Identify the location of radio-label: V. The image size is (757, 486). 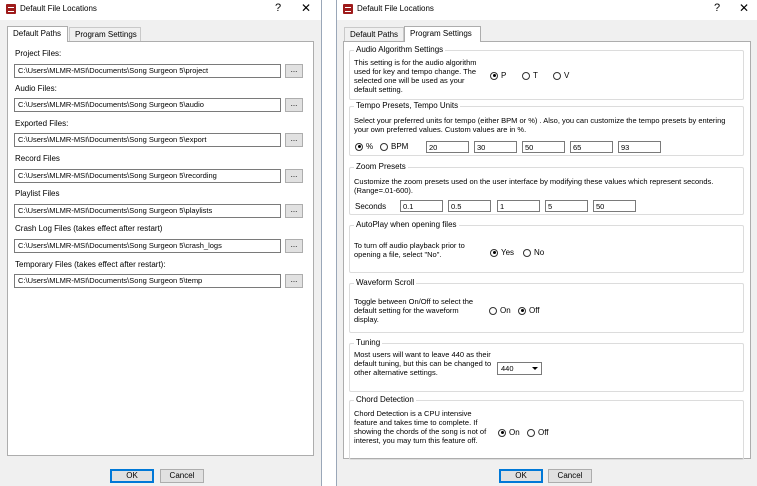
(567, 75).